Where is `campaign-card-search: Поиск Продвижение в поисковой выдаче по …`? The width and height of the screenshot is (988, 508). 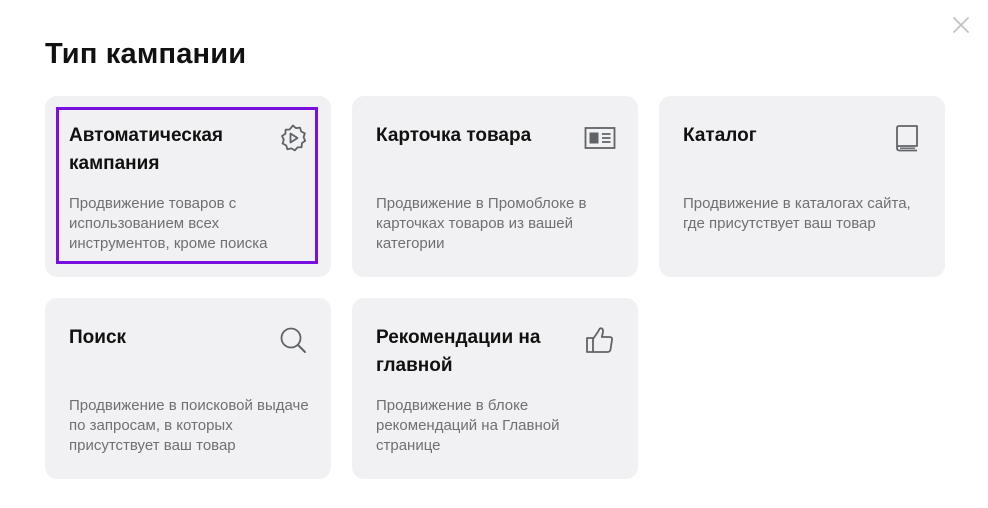
campaign-card-search: Поиск Продвижение в поисковой выдаче по … is located at coordinates (188, 388).